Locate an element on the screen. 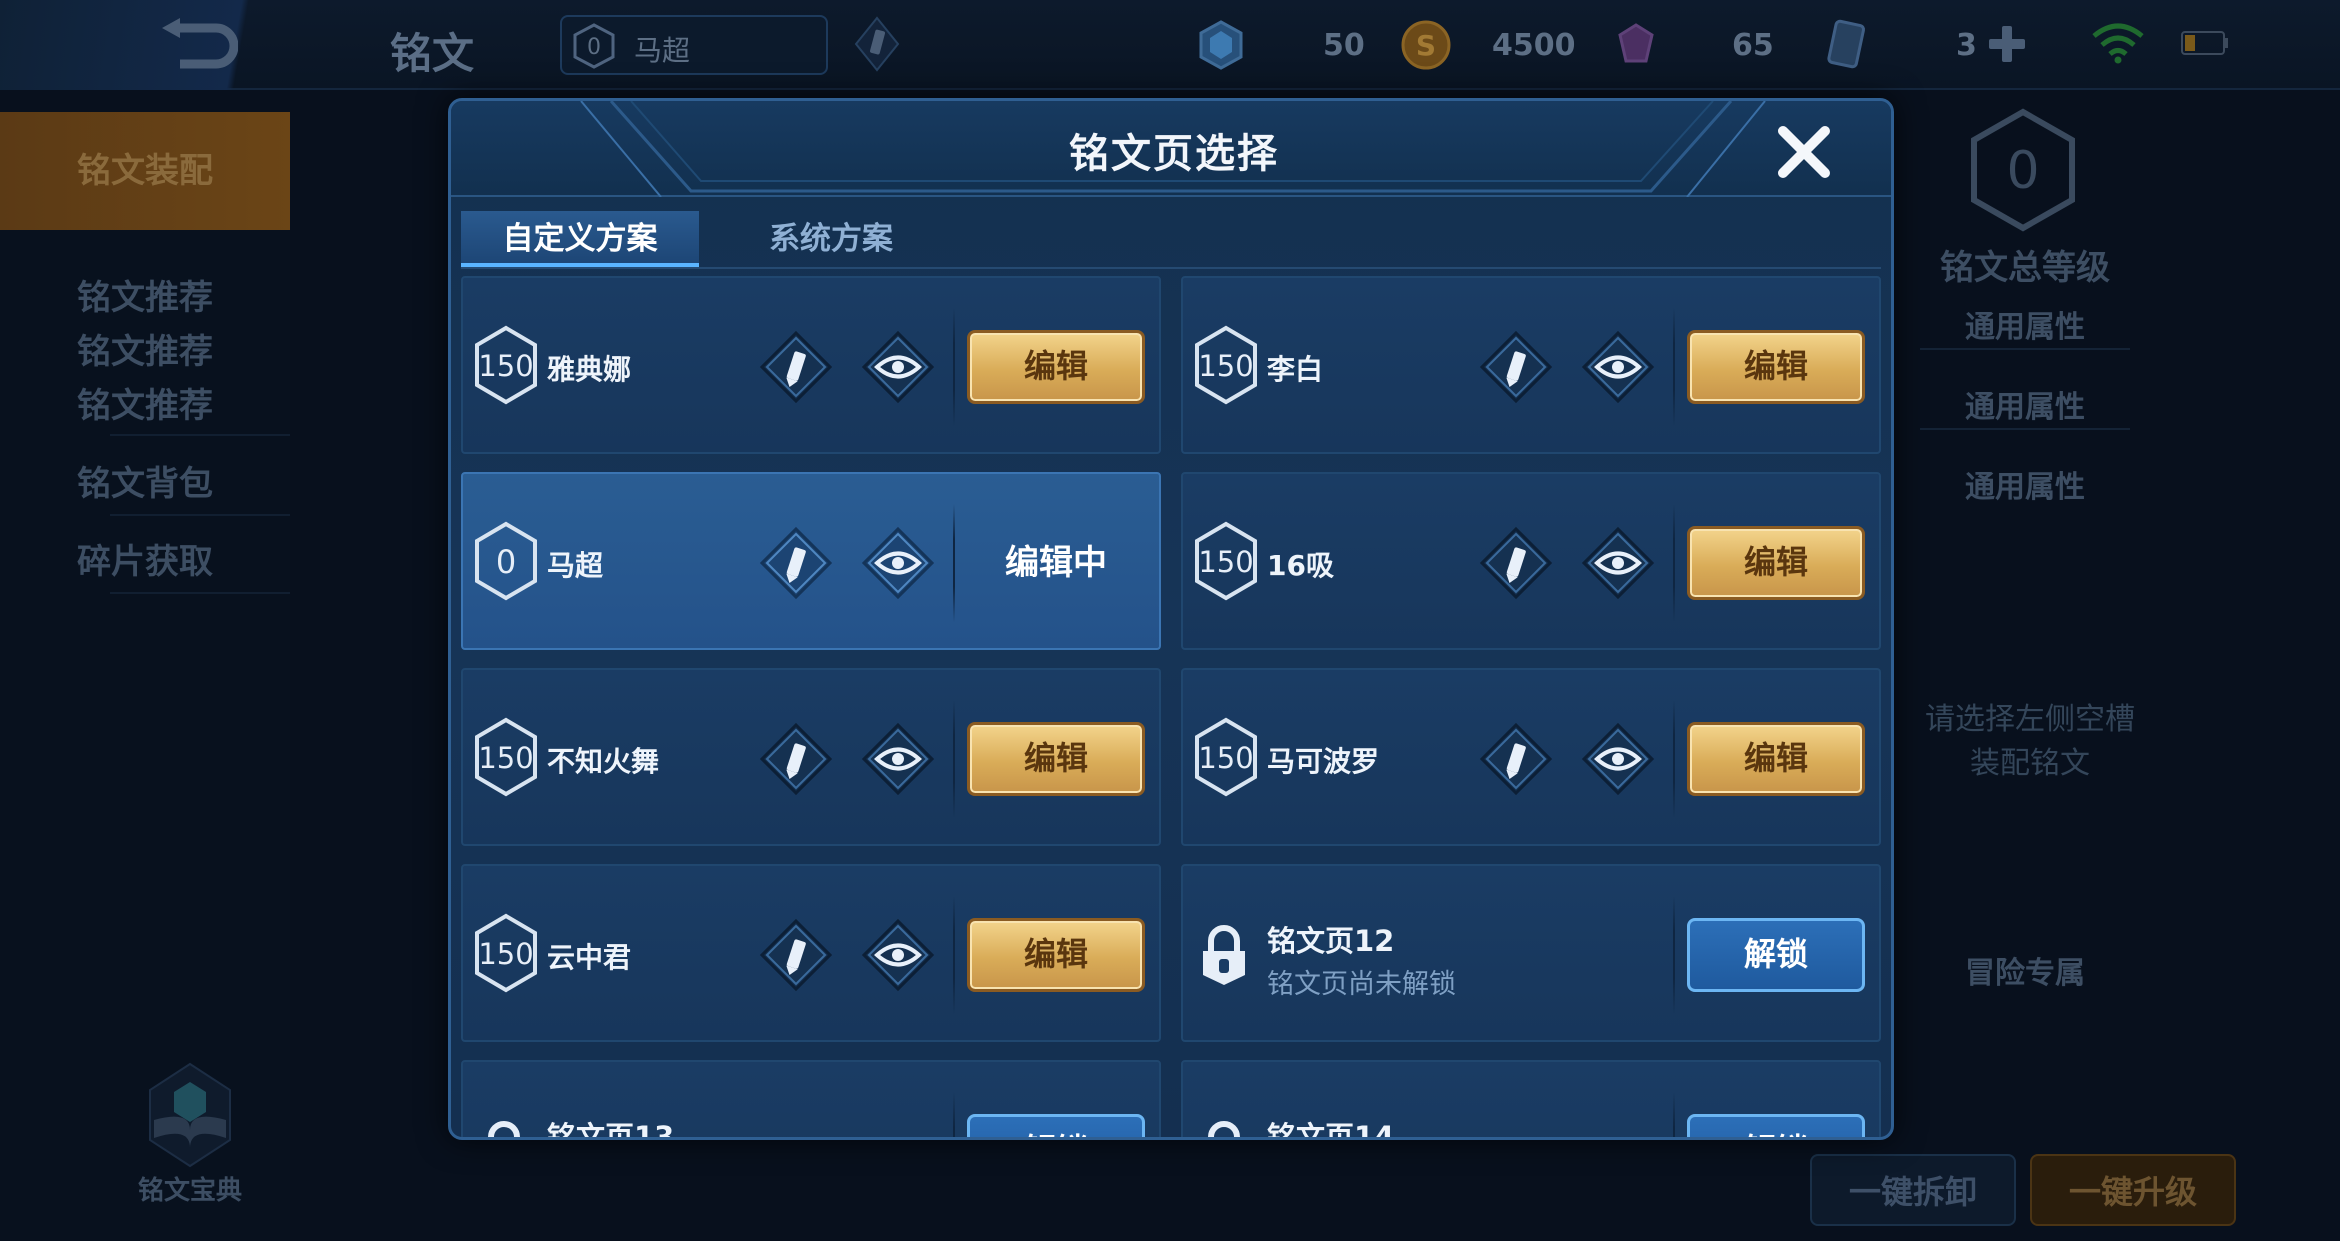 Image resolution: width=2340 pixels, height=1241 pixels. attribute-divider is located at coordinates (2025, 429).